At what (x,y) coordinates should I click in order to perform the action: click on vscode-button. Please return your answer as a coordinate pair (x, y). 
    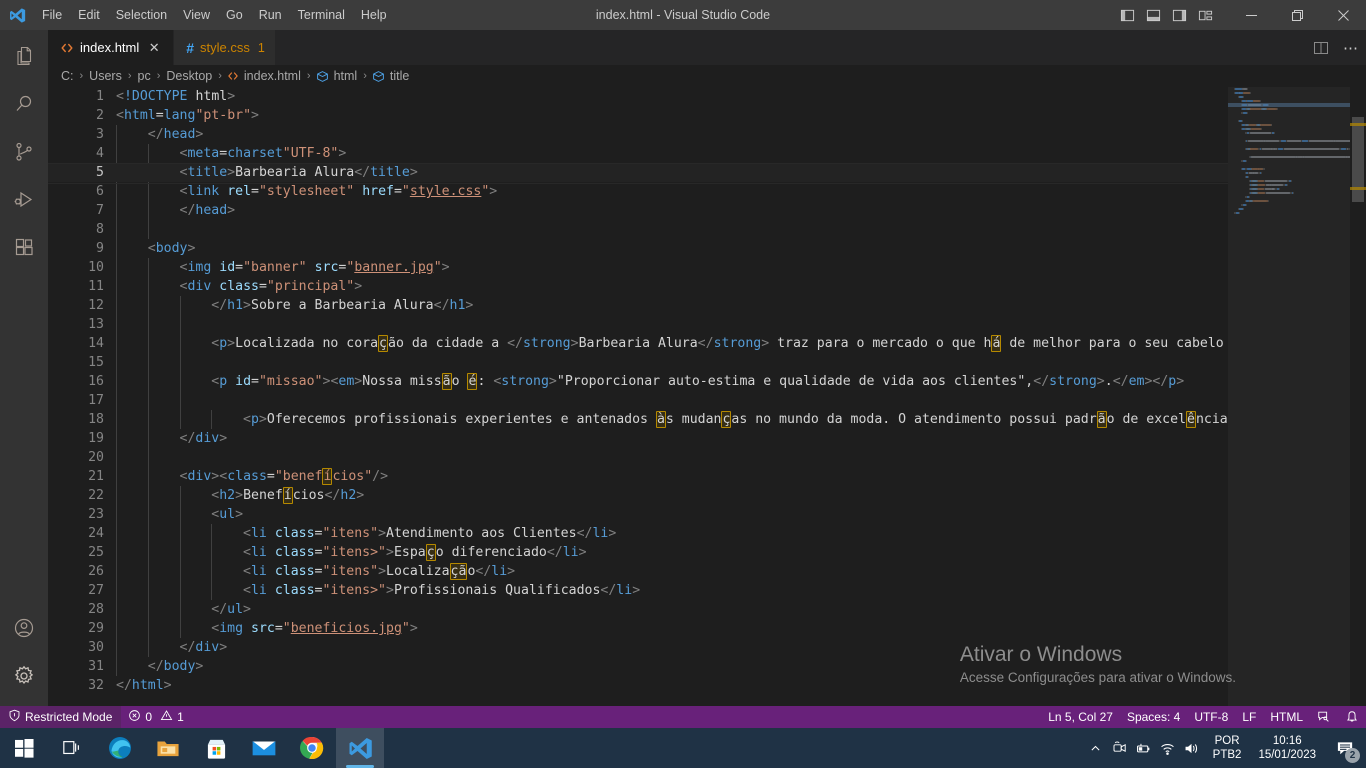
    Looking at the image, I should click on (360, 748).